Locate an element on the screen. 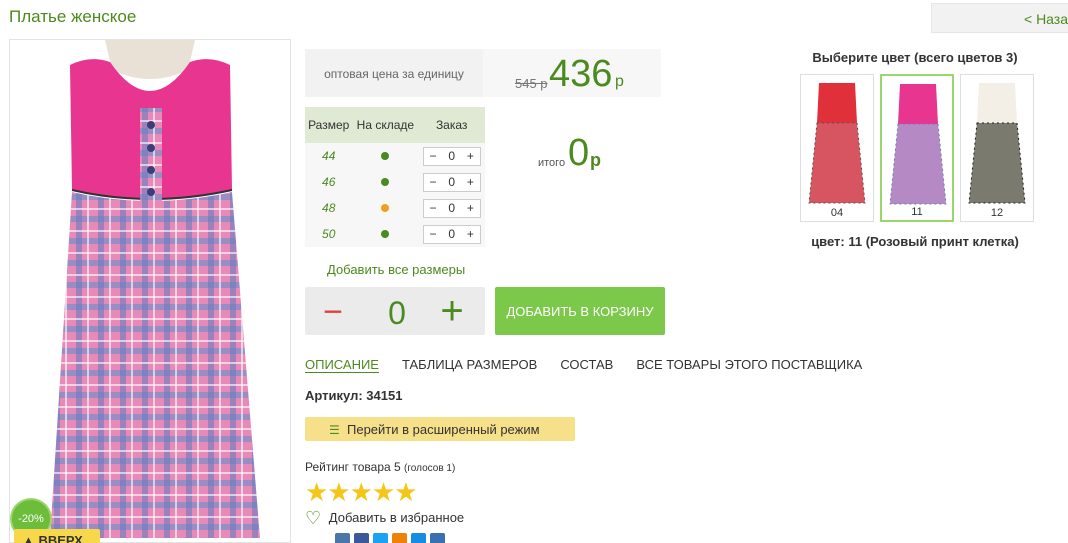 The image size is (1068, 543). size-value: 44 is located at coordinates (329, 156).